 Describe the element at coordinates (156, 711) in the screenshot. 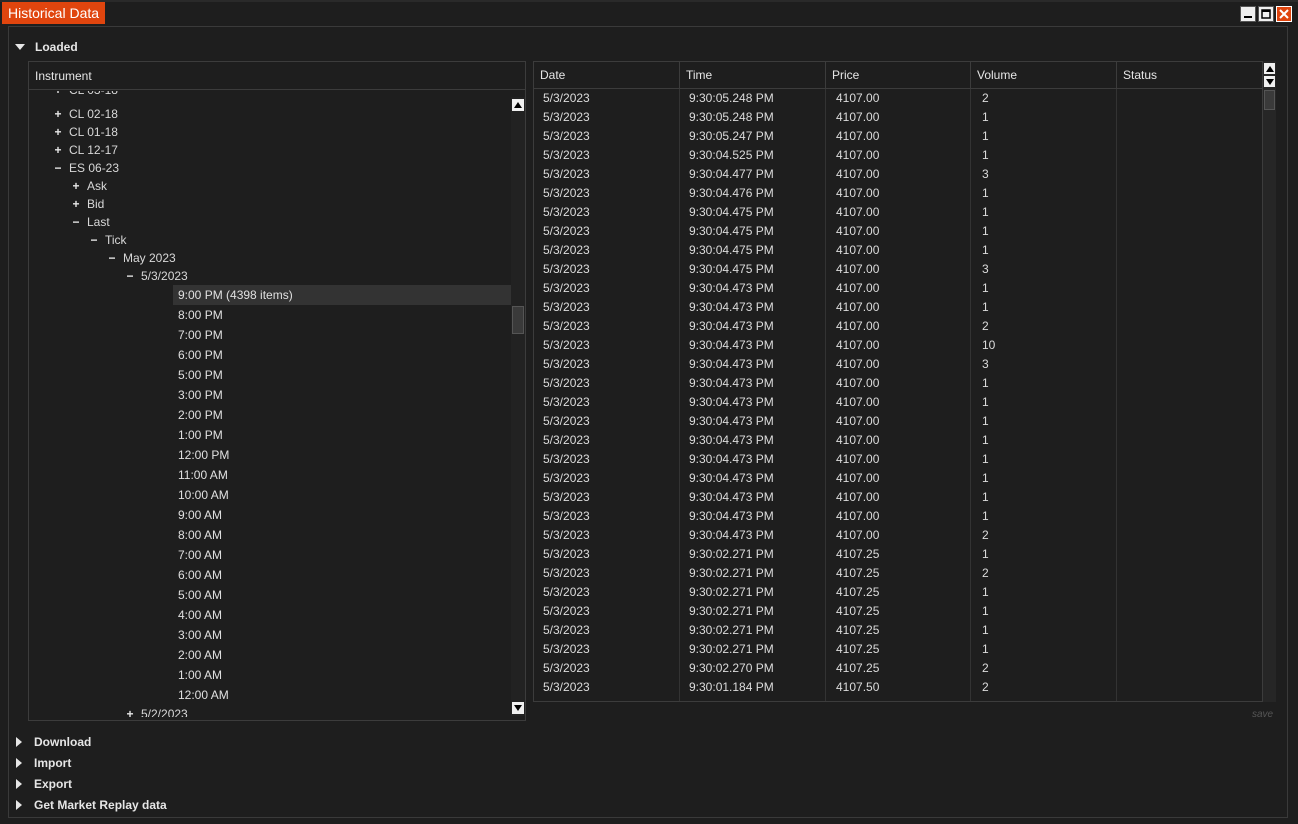

I see `tree-node: +5/2/2023` at that location.